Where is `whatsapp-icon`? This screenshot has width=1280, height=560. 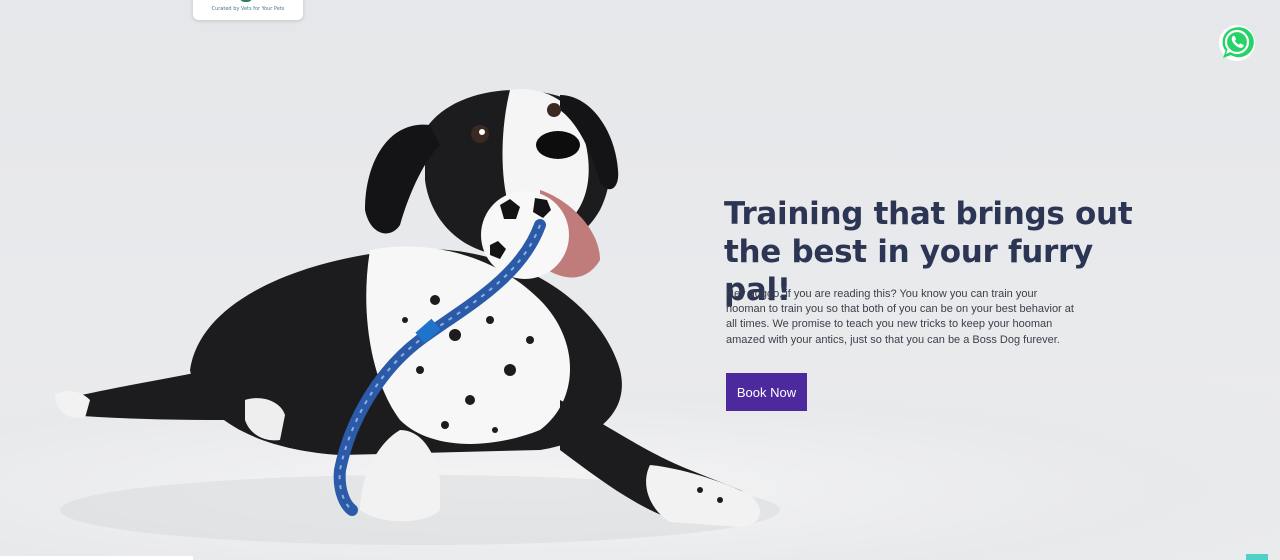
whatsapp-icon is located at coordinates (1237, 43).